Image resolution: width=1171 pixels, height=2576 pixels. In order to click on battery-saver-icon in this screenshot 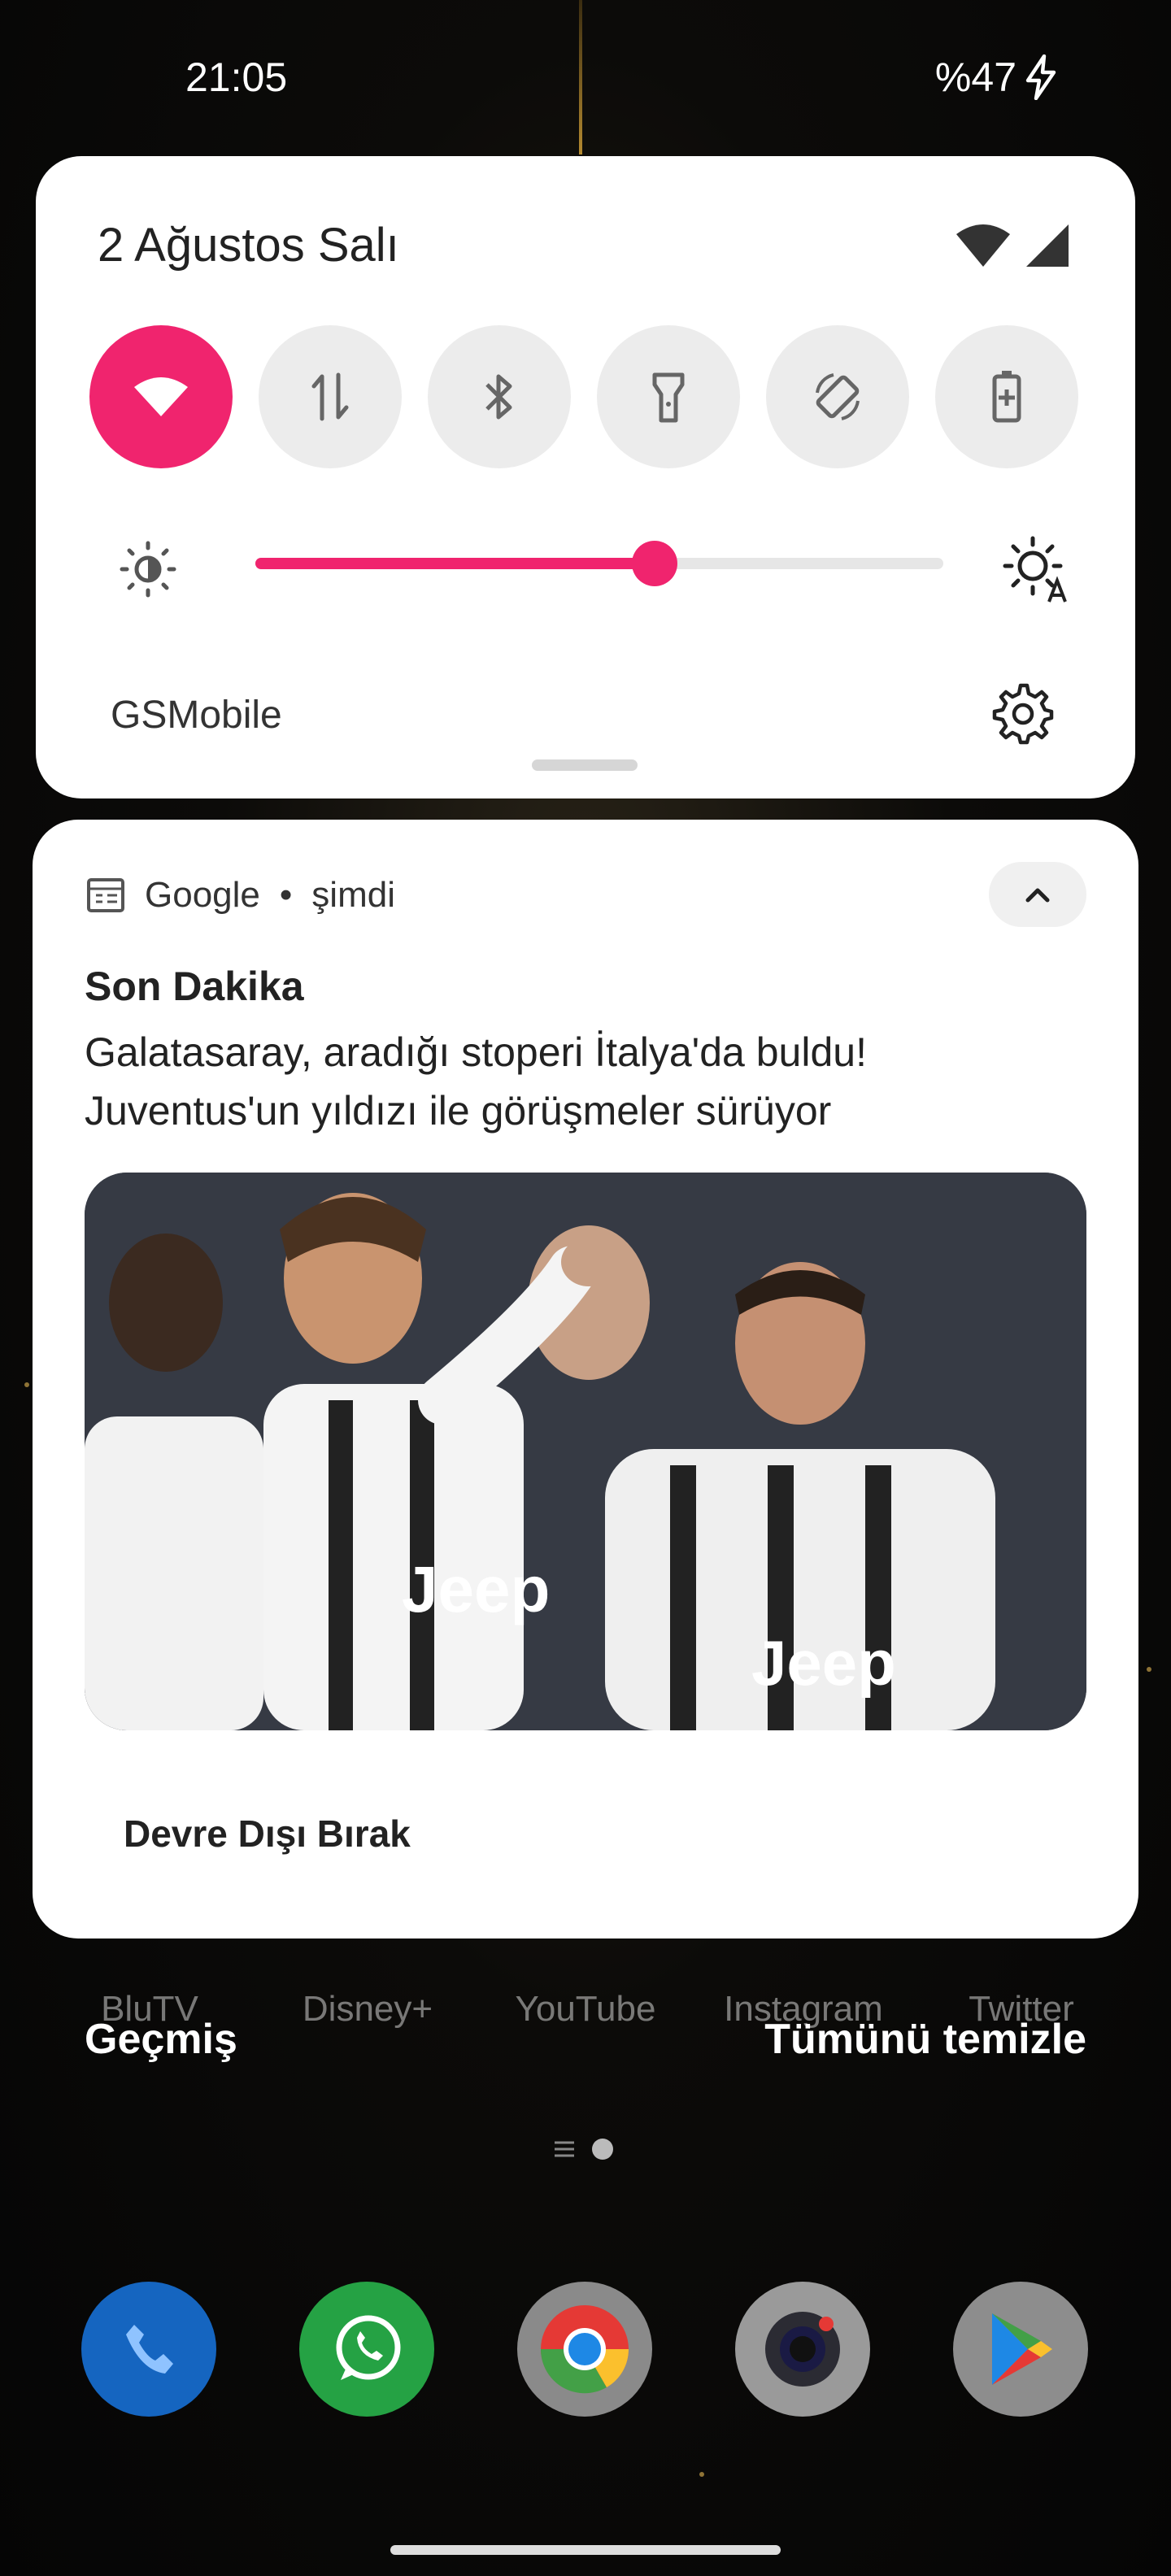, I will do `click(1007, 397)`.